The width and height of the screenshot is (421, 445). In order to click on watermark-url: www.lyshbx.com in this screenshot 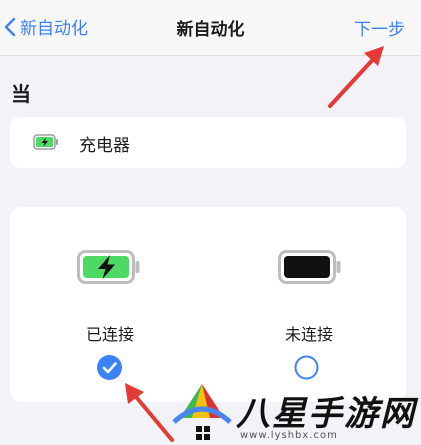, I will do `click(289, 435)`.